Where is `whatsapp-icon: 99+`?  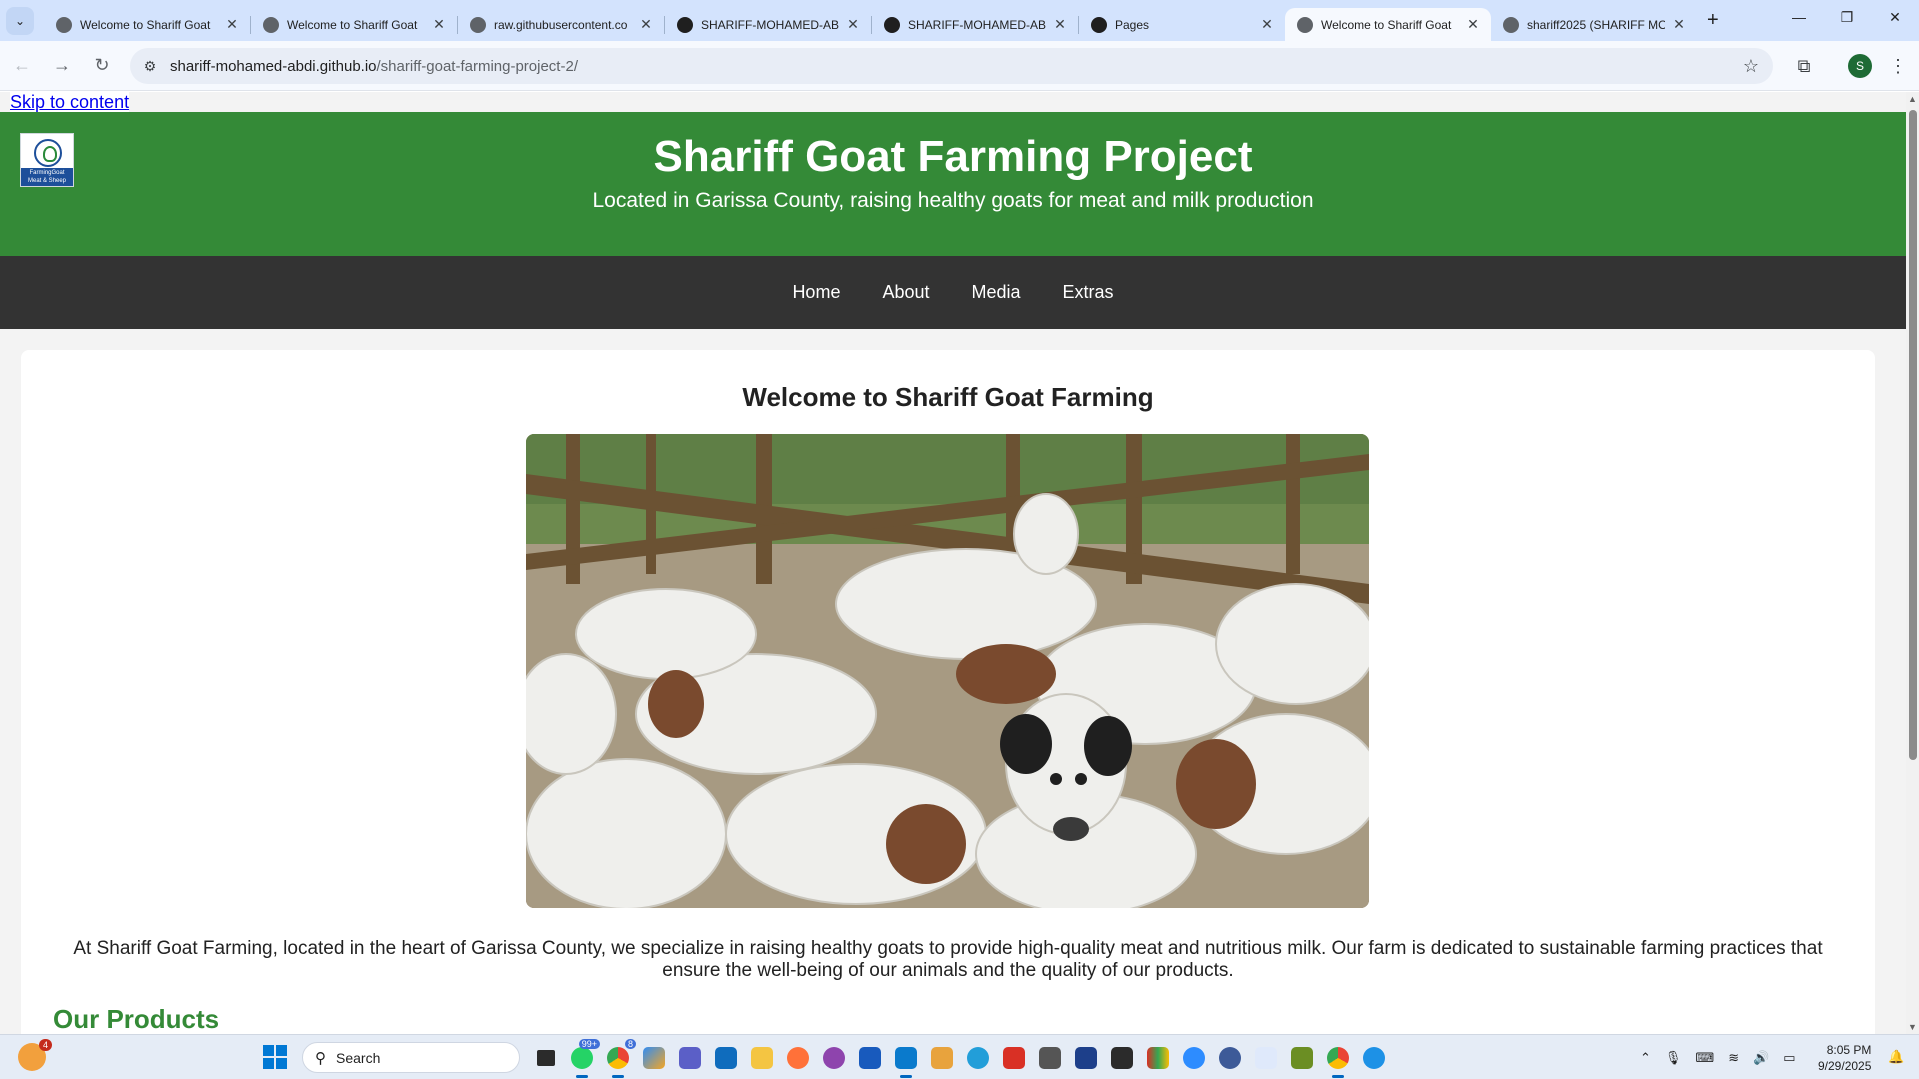
whatsapp-icon: 99+ is located at coordinates (582, 1058).